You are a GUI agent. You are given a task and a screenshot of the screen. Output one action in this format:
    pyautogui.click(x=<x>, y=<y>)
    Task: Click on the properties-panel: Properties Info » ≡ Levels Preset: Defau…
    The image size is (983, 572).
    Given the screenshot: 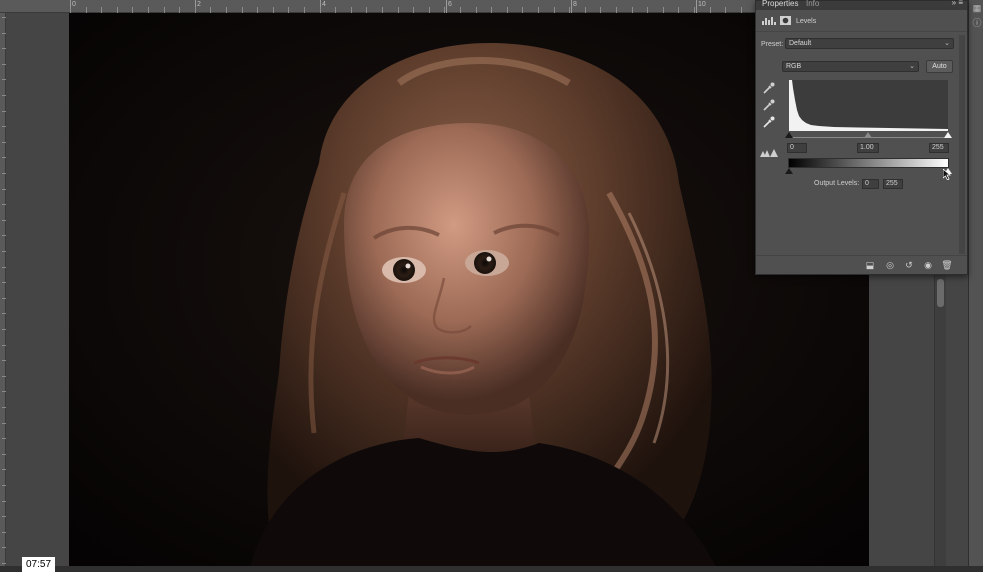 What is the action you would take?
    pyautogui.click(x=861, y=137)
    